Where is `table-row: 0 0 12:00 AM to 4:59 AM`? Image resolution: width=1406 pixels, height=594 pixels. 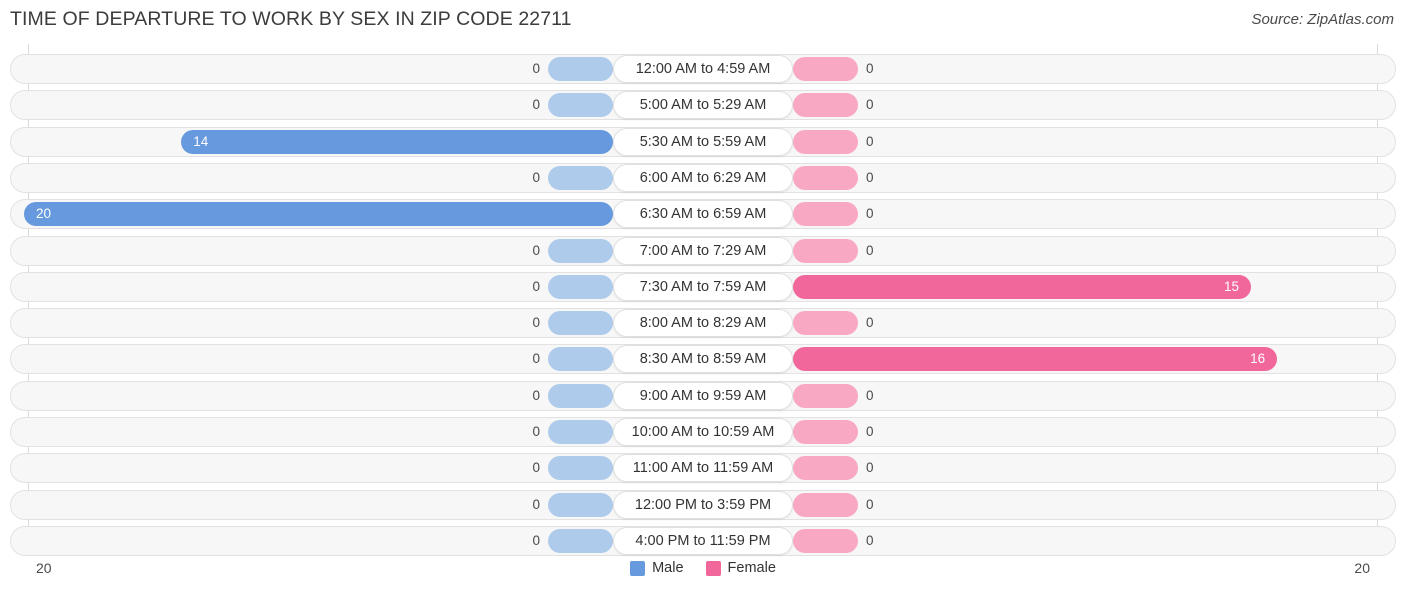
table-row: 0 0 12:00 AM to 4:59 AM is located at coordinates (703, 69).